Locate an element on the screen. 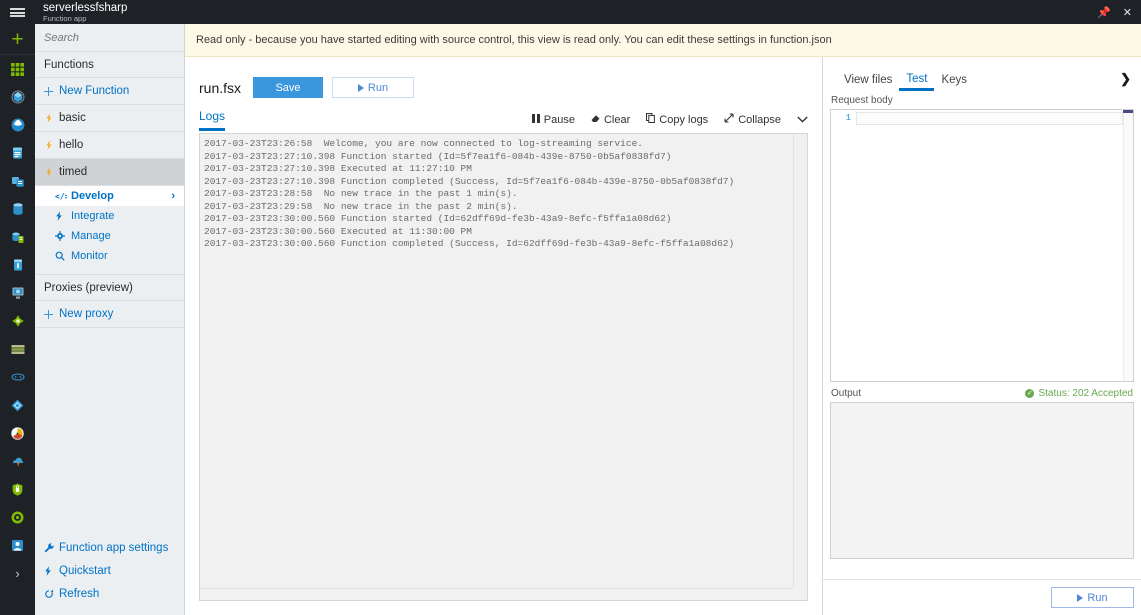 This screenshot has width=1141, height=615. app-services-icon is located at coordinates (17, 153).